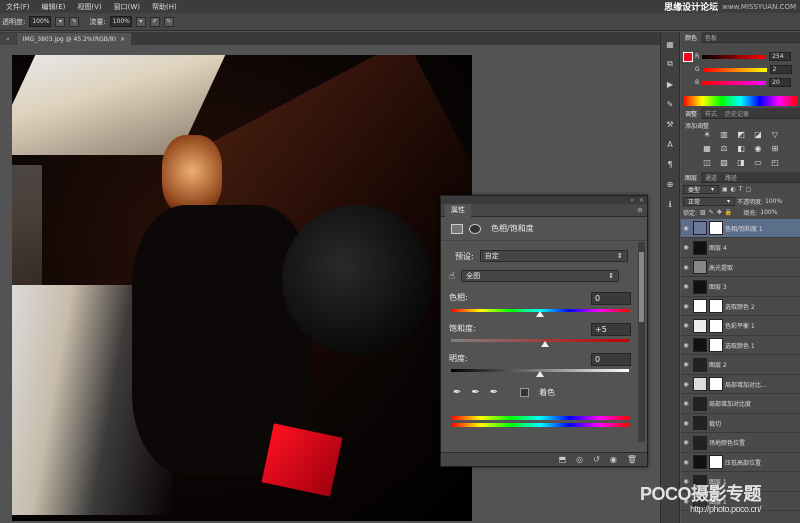 The height and width of the screenshot is (523, 800). Describe the element at coordinates (632, 459) in the screenshot. I see `trash-icon: 🗑` at that location.